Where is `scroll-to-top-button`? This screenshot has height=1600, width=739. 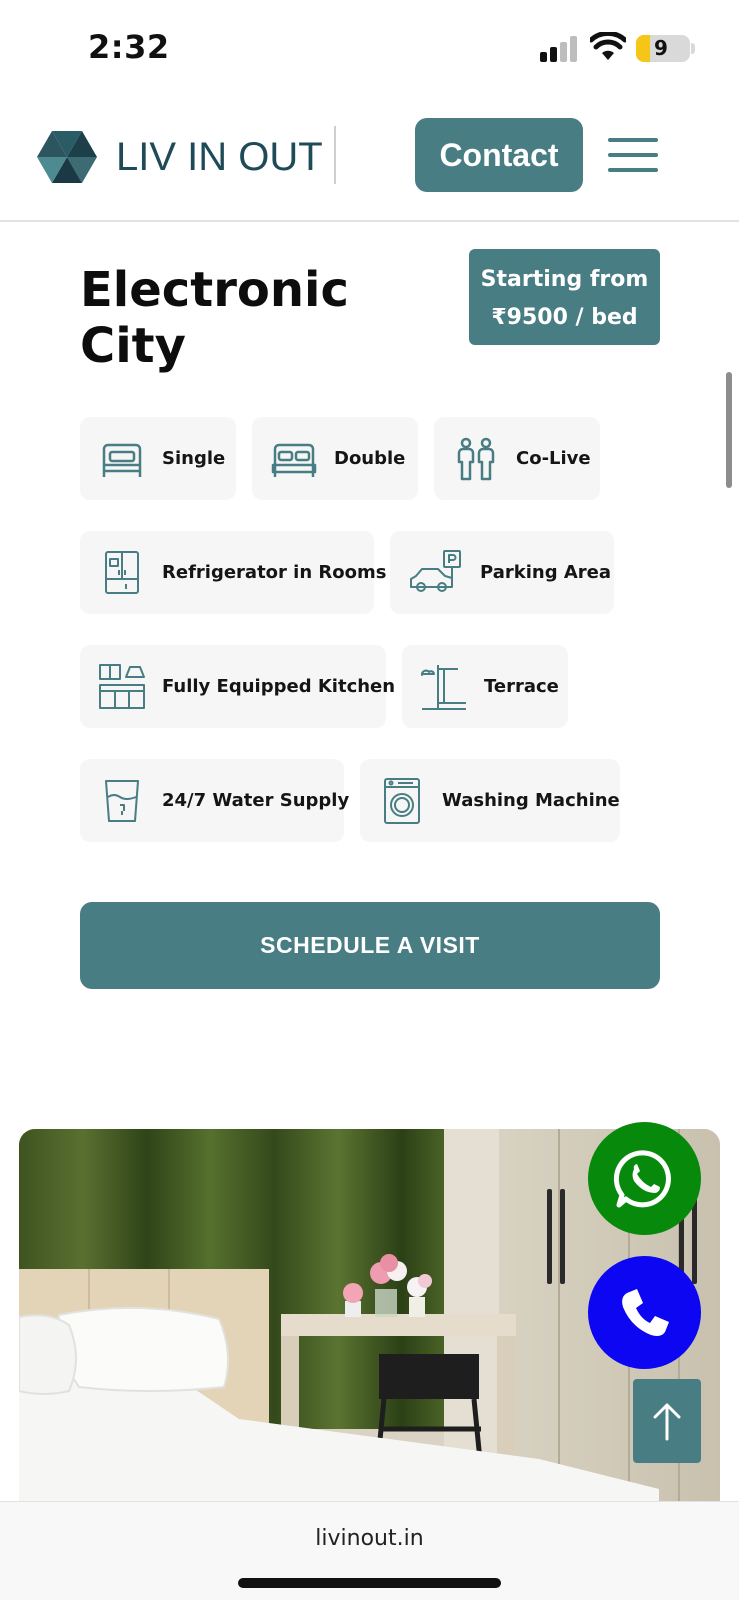 scroll-to-top-button is located at coordinates (667, 1421).